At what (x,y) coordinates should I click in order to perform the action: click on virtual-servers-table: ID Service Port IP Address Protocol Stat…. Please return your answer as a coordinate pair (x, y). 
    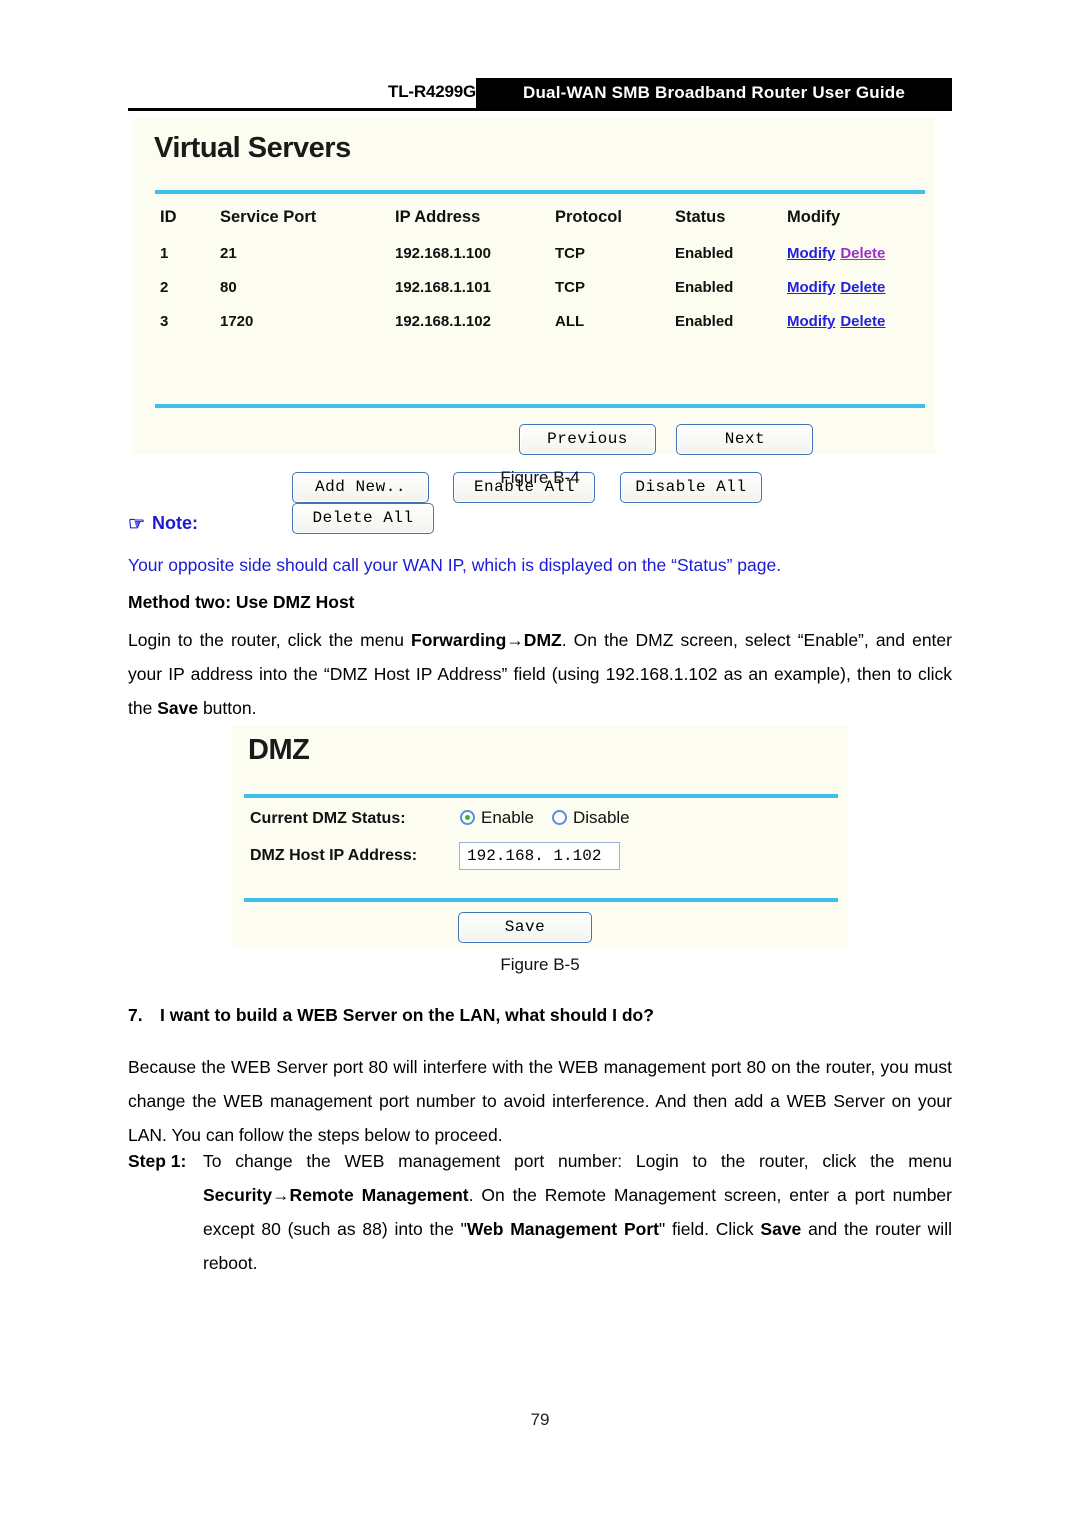
    Looking at the image, I should click on (546, 272).